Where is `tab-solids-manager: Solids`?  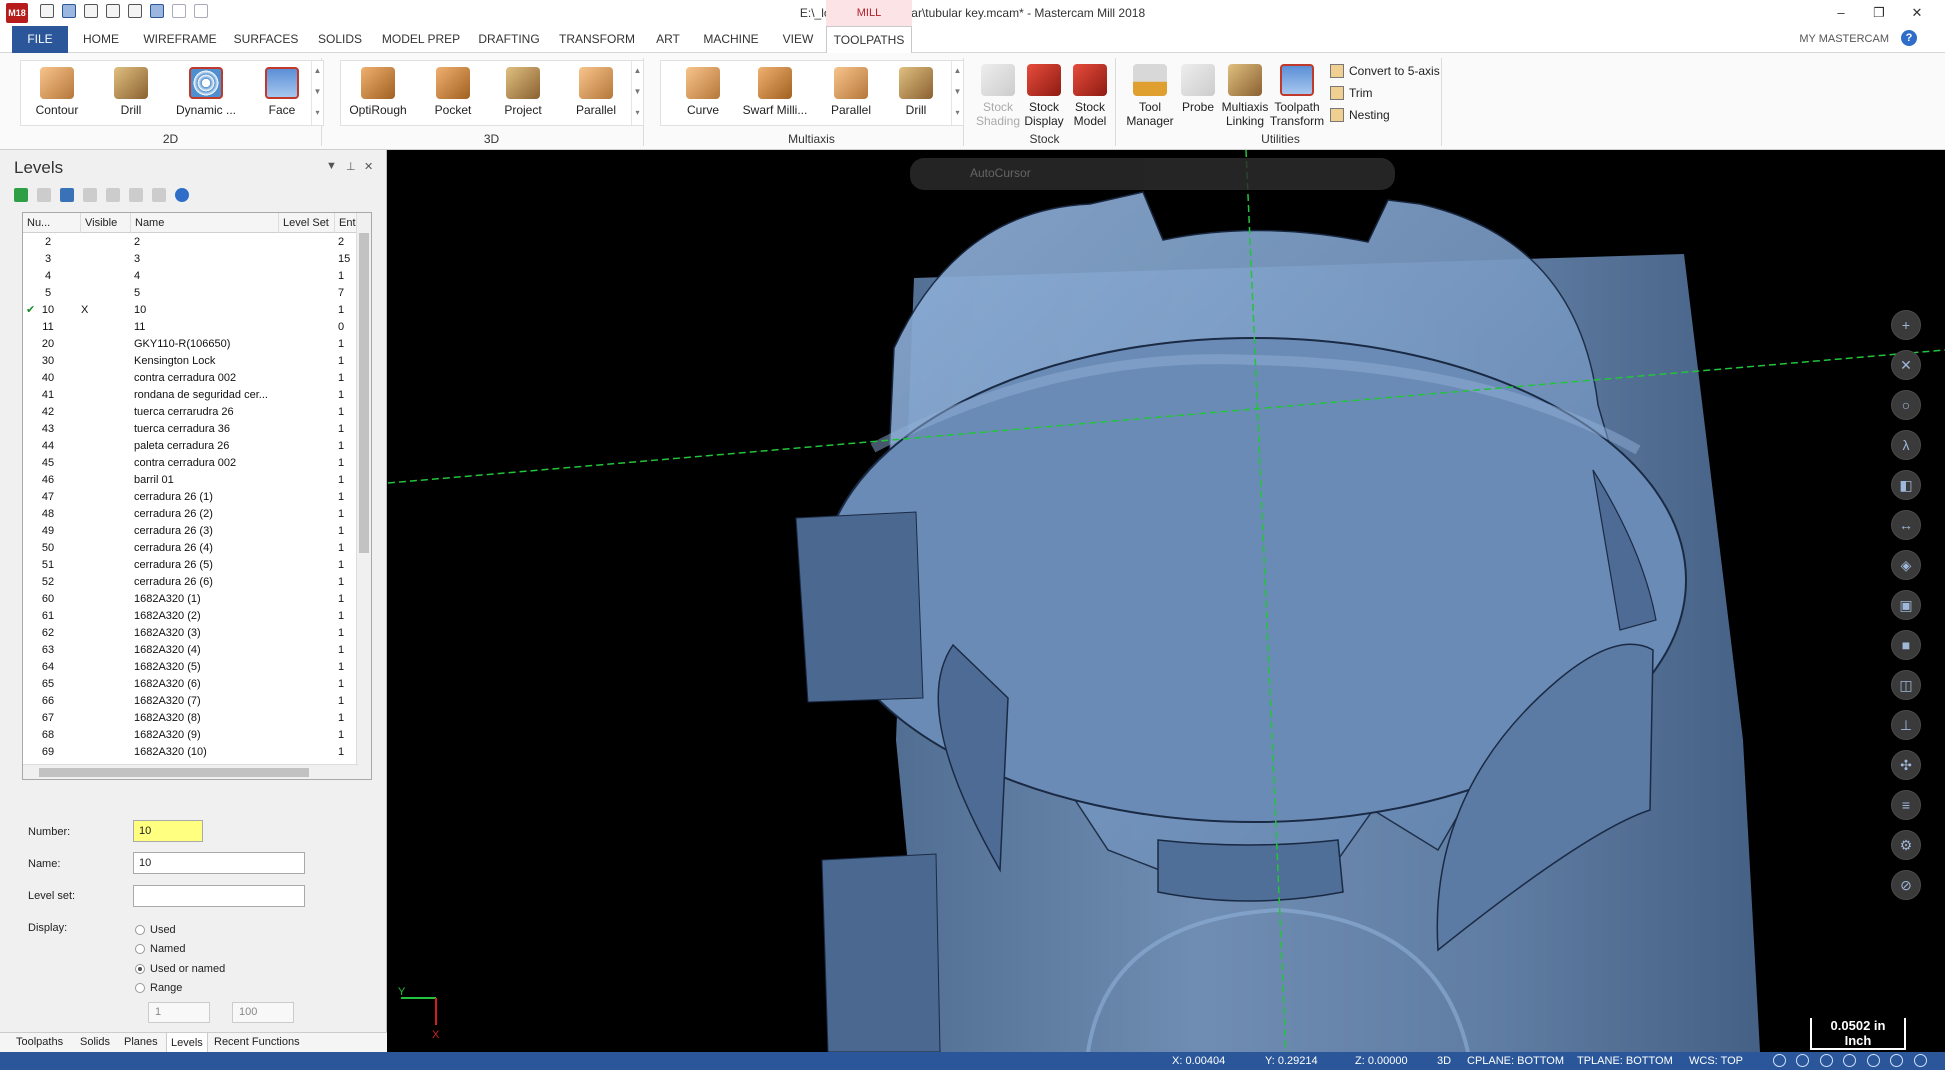
tab-solids-manager: Solids is located at coordinates (95, 1042).